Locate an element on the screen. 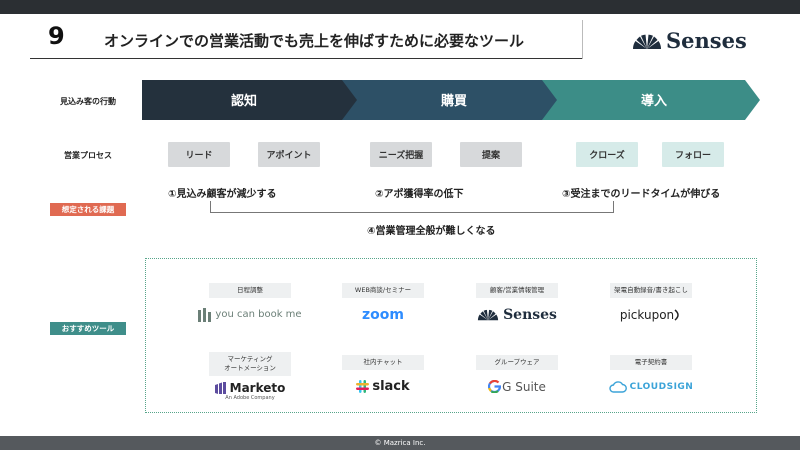 The height and width of the screenshot is (450, 800). pickupon-logo: pickupon is located at coordinates (651, 315).